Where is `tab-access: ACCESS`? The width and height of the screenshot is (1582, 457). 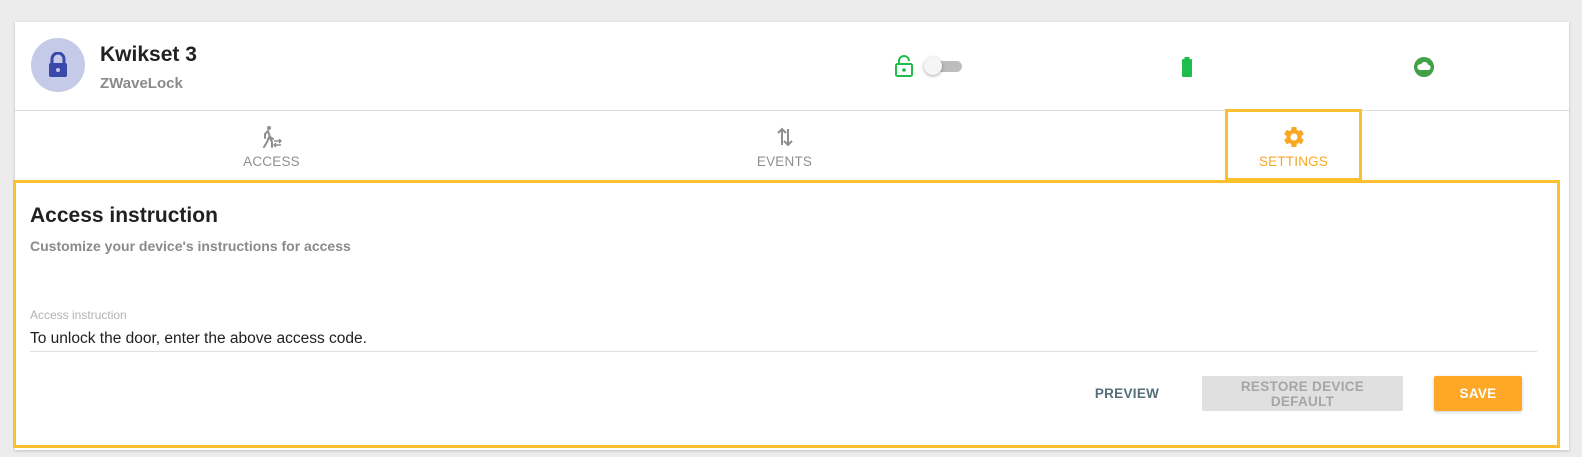 tab-access: ACCESS is located at coordinates (271, 146).